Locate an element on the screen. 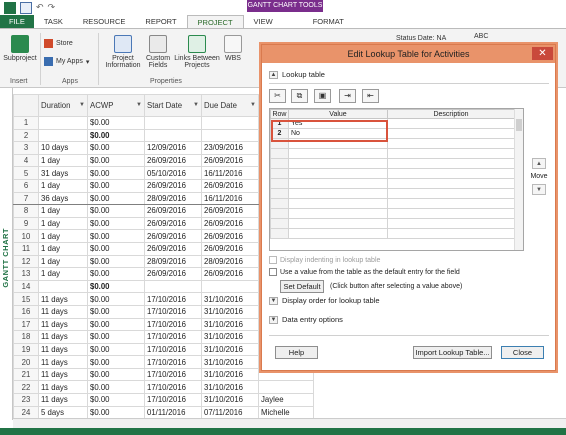 This screenshot has height=435, width=566. cell-duration: 36 days is located at coordinates (63, 198).